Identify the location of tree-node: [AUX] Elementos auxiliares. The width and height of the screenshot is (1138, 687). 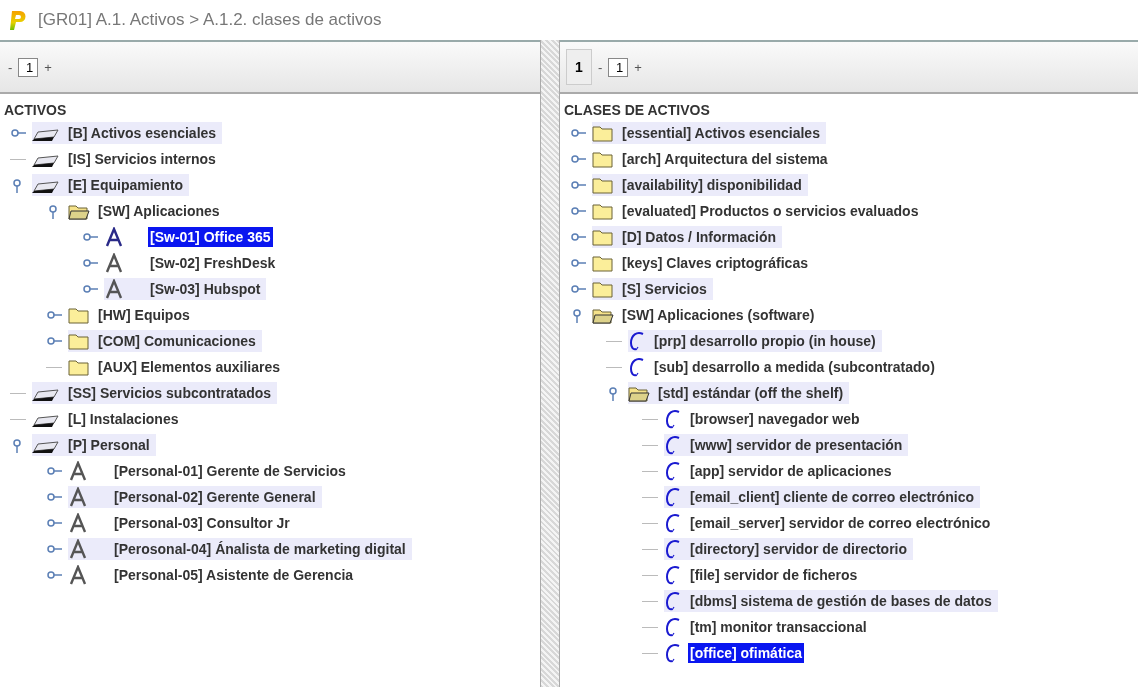
(189, 367).